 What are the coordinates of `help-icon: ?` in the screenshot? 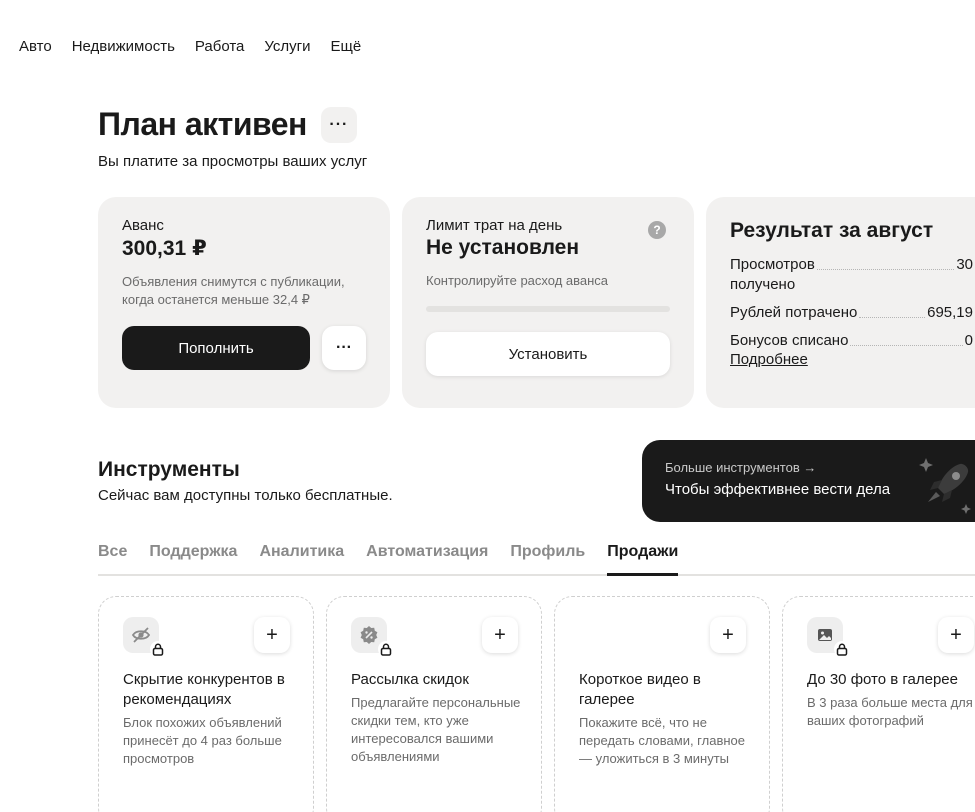 It's located at (657, 230).